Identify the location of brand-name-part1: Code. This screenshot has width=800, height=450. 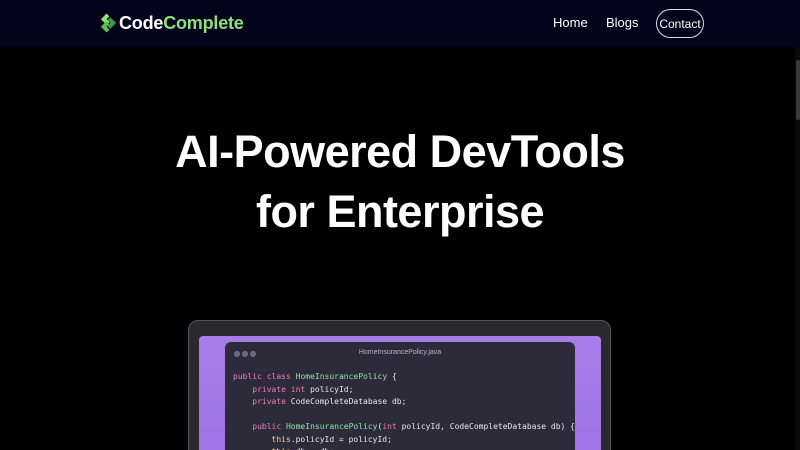
(141, 23).